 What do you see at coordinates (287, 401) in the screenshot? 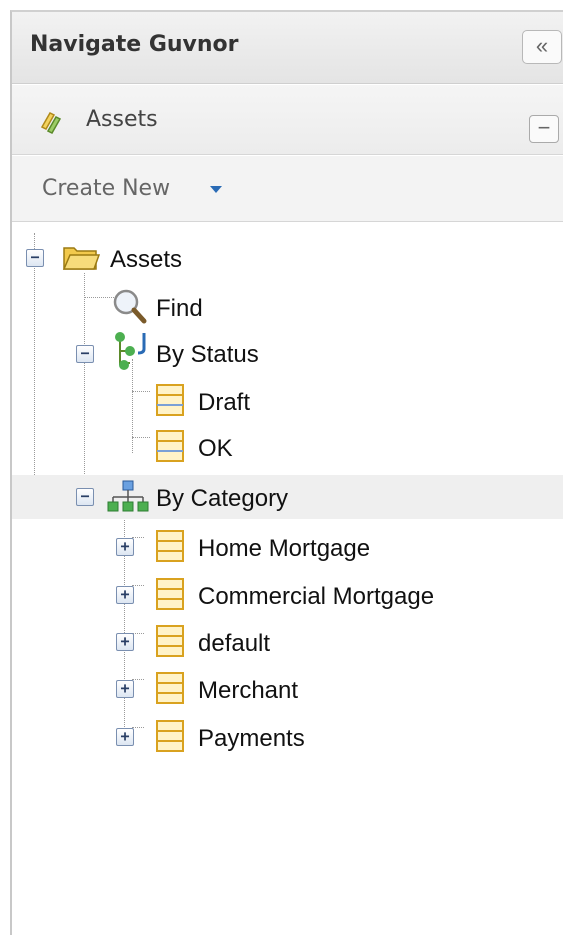
I see `tree-node-status-draft: Draft` at bounding box center [287, 401].